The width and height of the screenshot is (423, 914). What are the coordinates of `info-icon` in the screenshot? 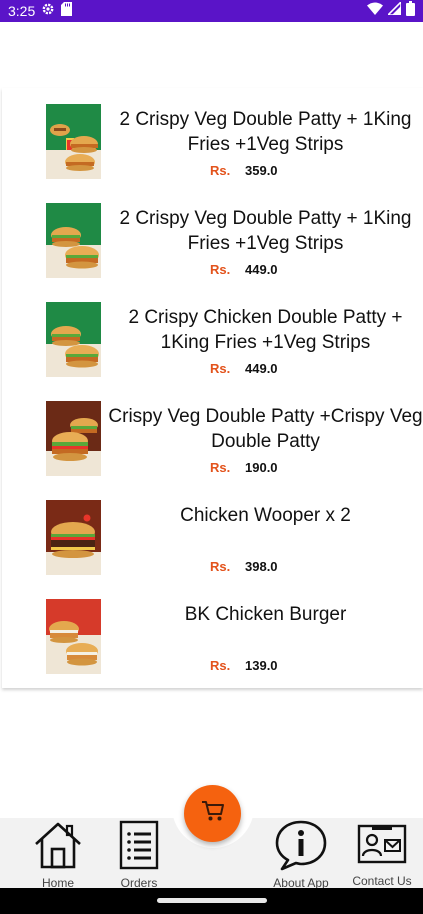 It's located at (301, 845).